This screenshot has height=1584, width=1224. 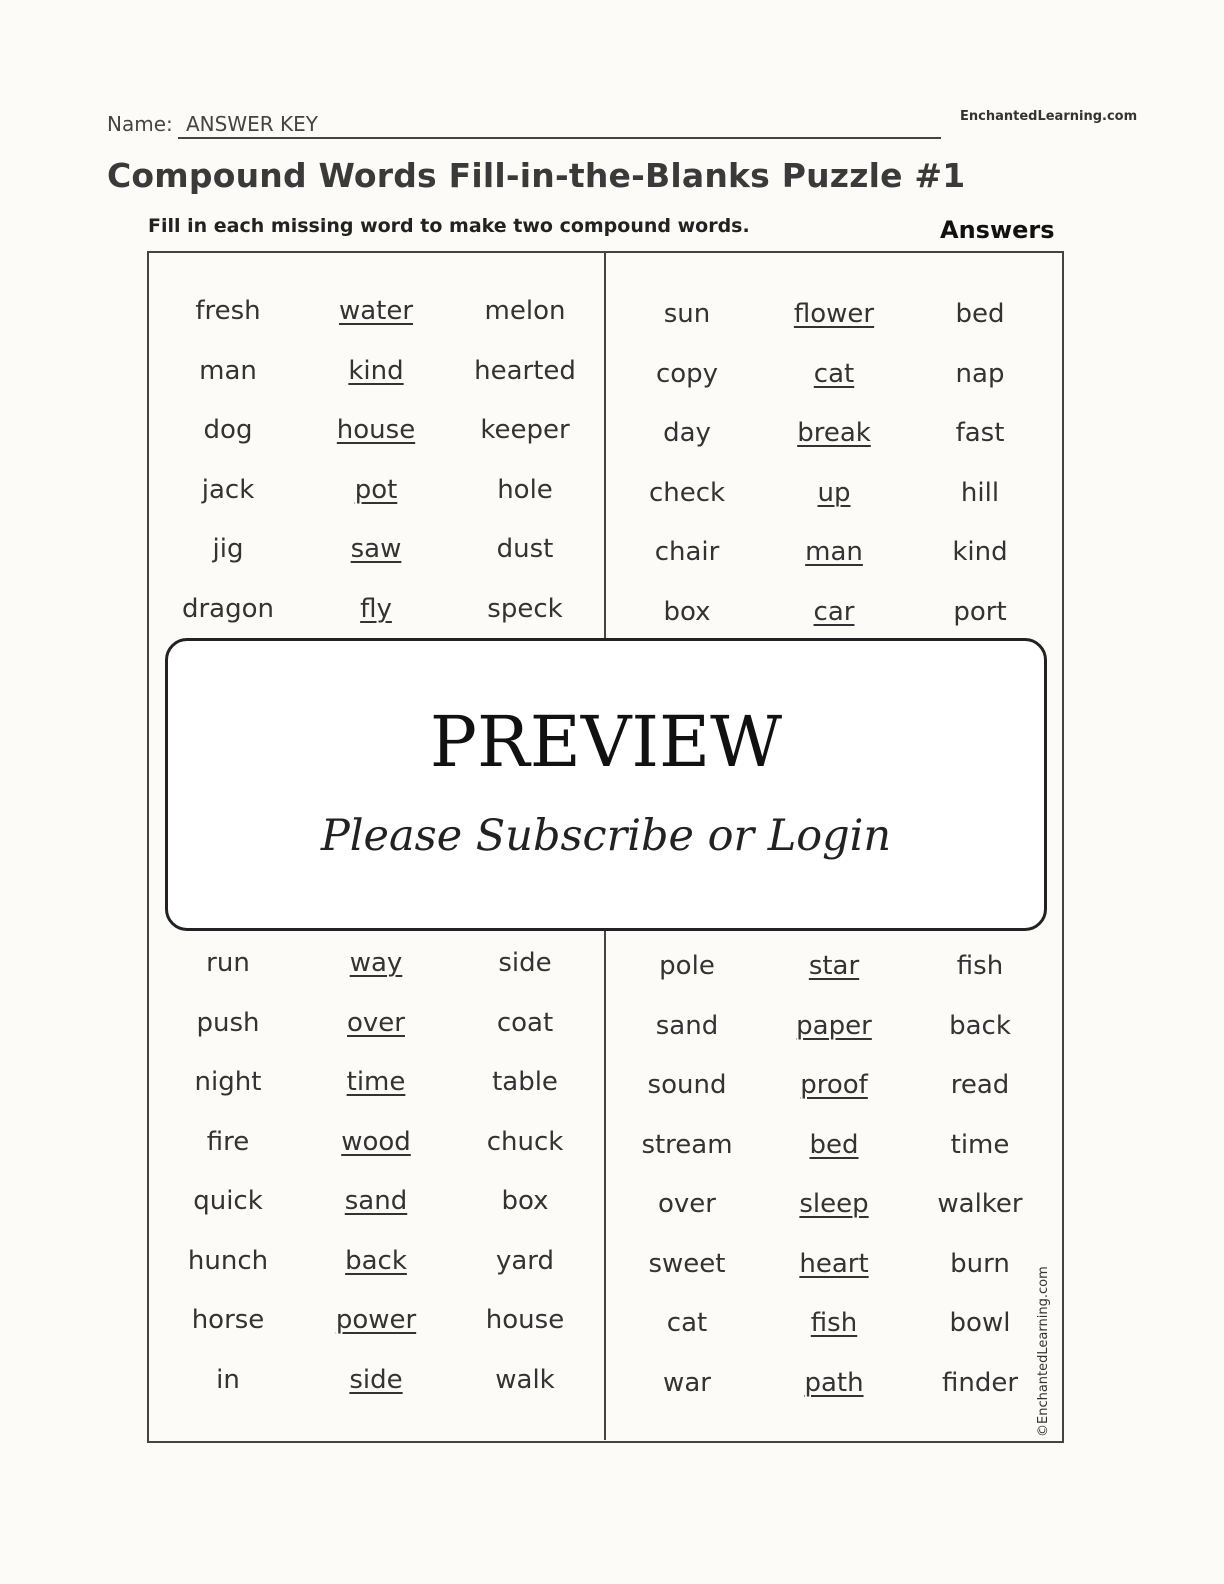 I want to click on clue-word: push, so click(x=228, y=1022).